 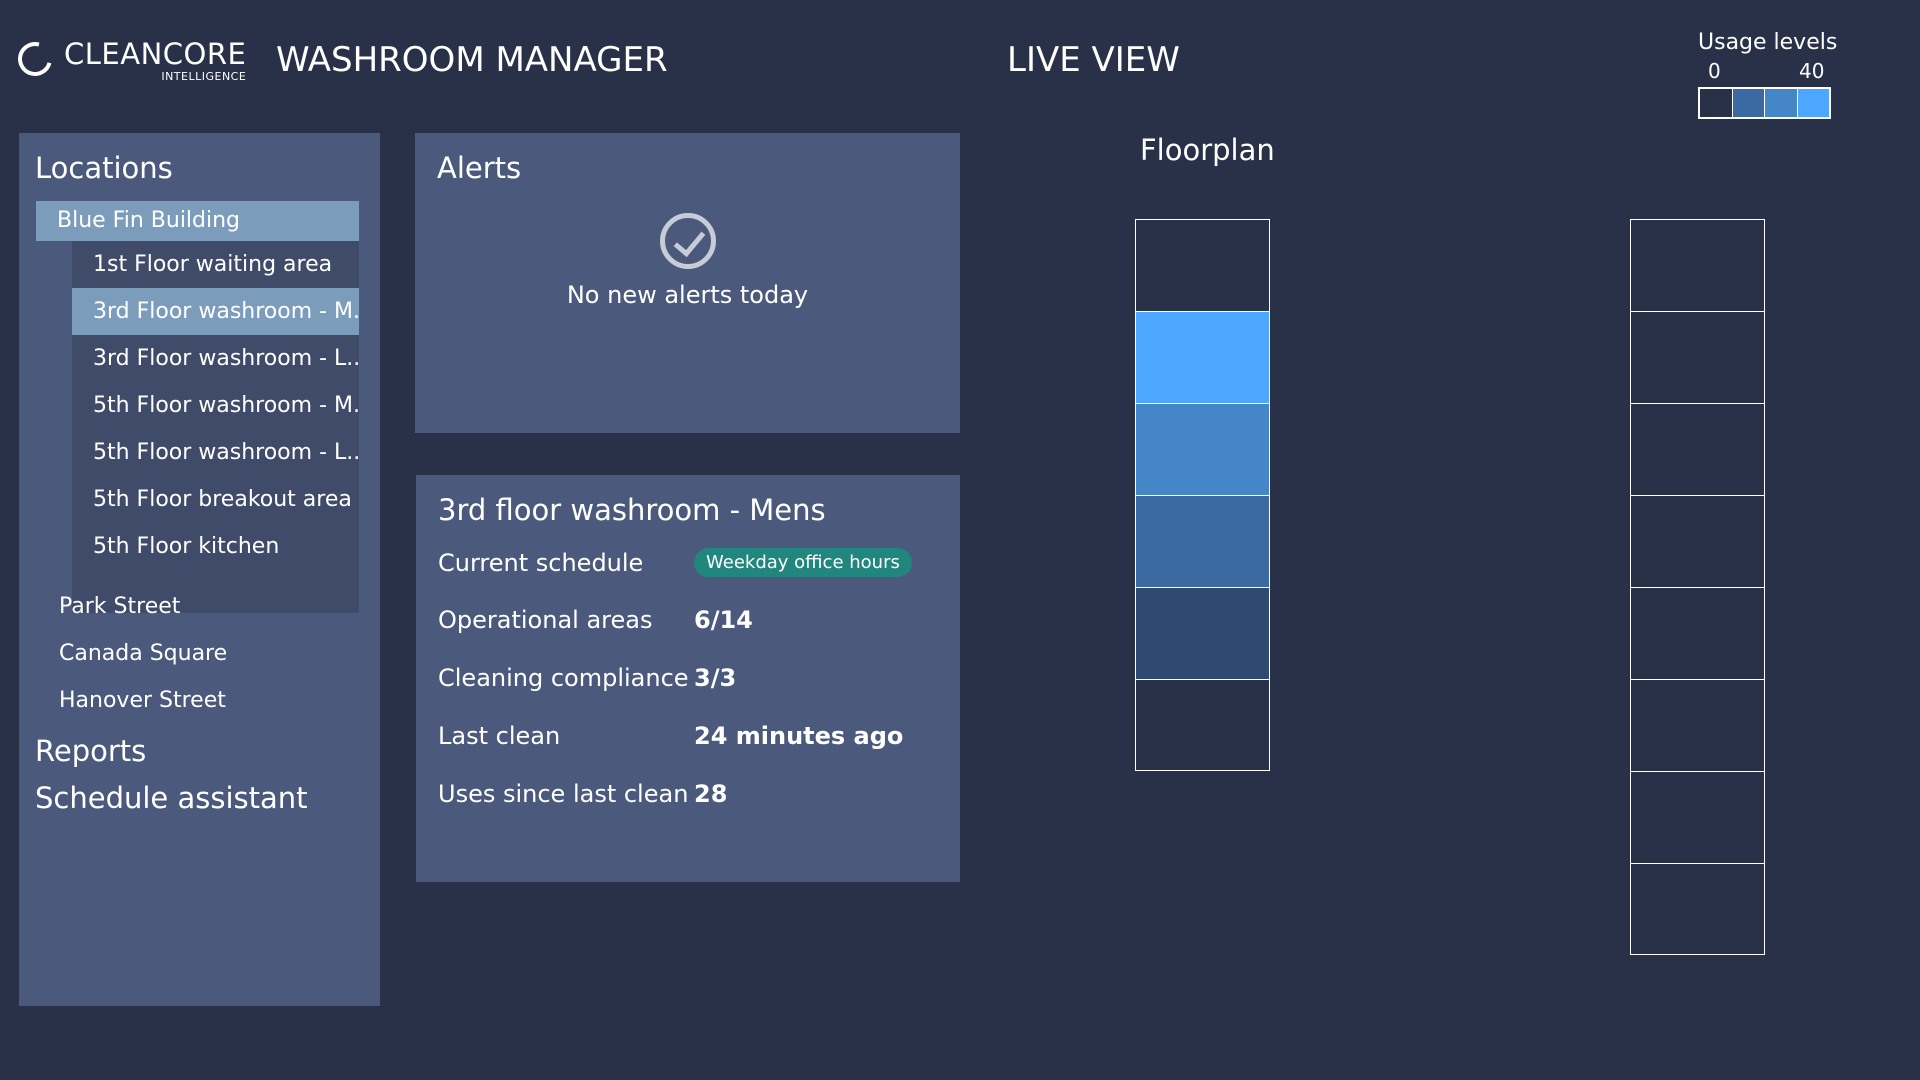 I want to click on detail-row-schedule: Current schedule Weekday office hours, so click(x=675, y=562).